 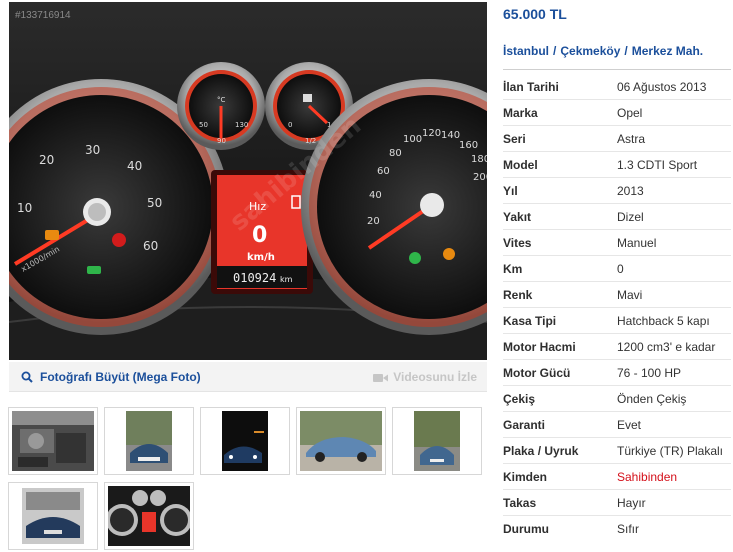 What do you see at coordinates (628, 529) in the screenshot?
I see `spec-value: Sıfır` at bounding box center [628, 529].